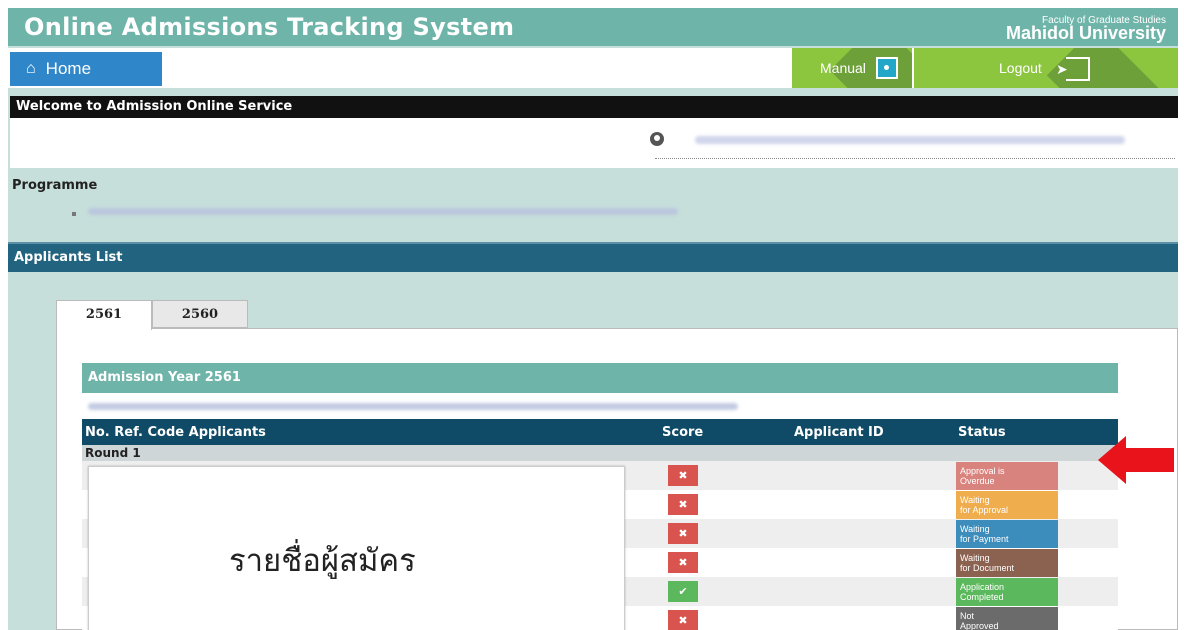  Describe the element at coordinates (600, 406) in the screenshot. I see `programme-row-redacted` at that location.